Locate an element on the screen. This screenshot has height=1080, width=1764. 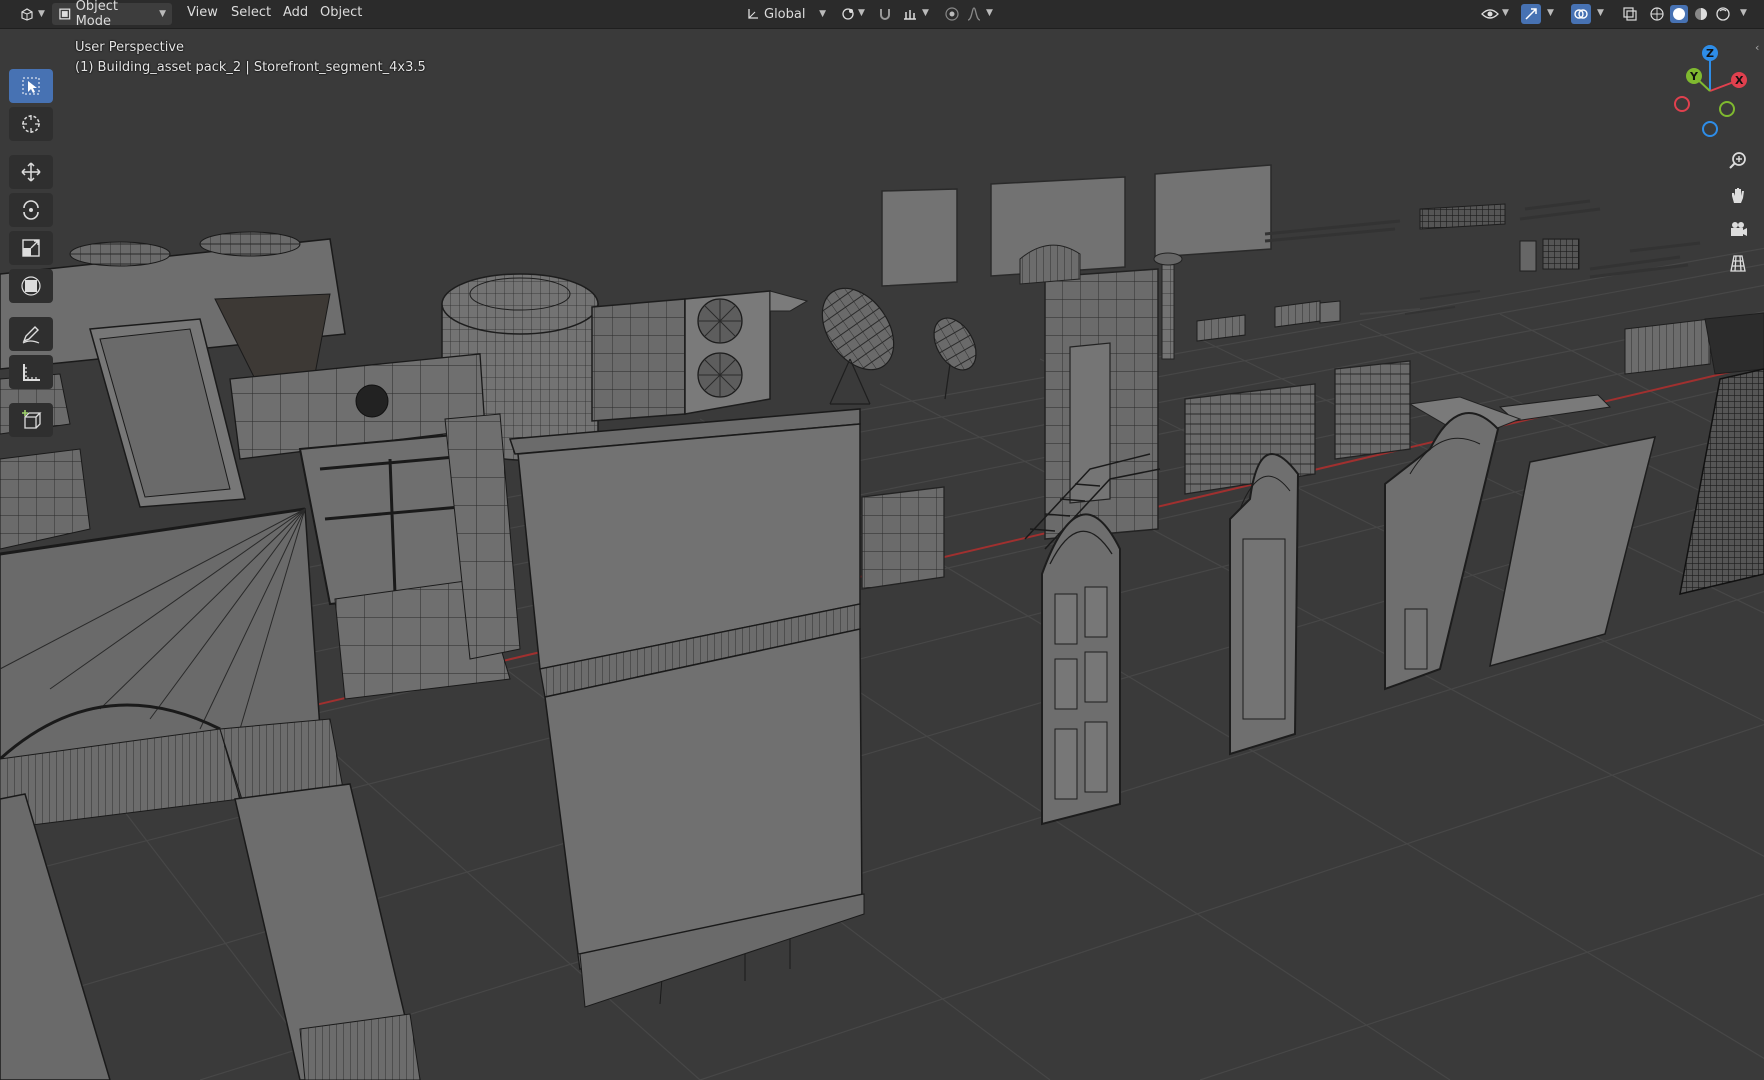
menu-view: View is located at coordinates (202, 12).